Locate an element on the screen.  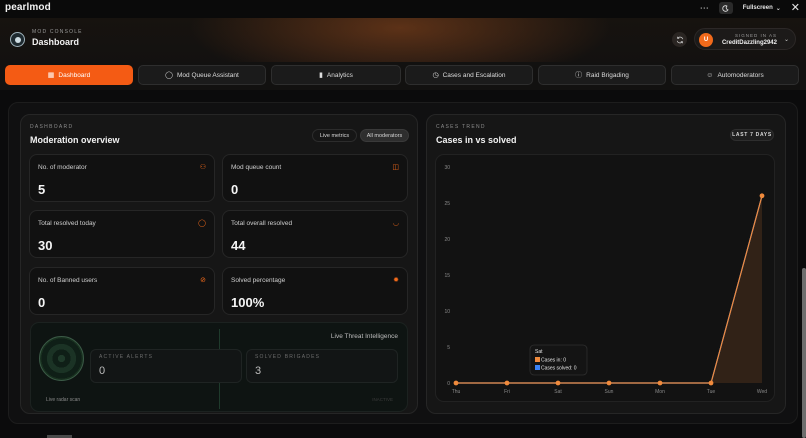
y-tick-label: 20 is located at coordinates (447, 240).